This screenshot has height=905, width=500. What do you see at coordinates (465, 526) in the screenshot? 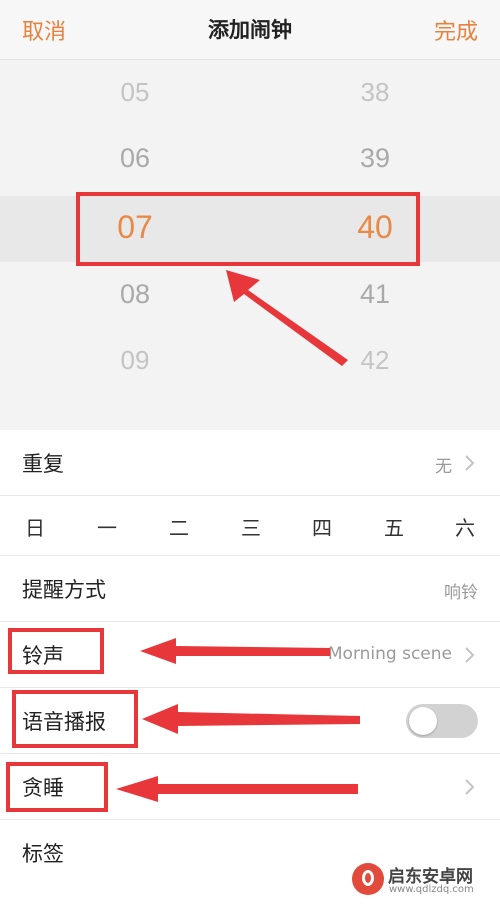
I see `weekday-sat: 六` at bounding box center [465, 526].